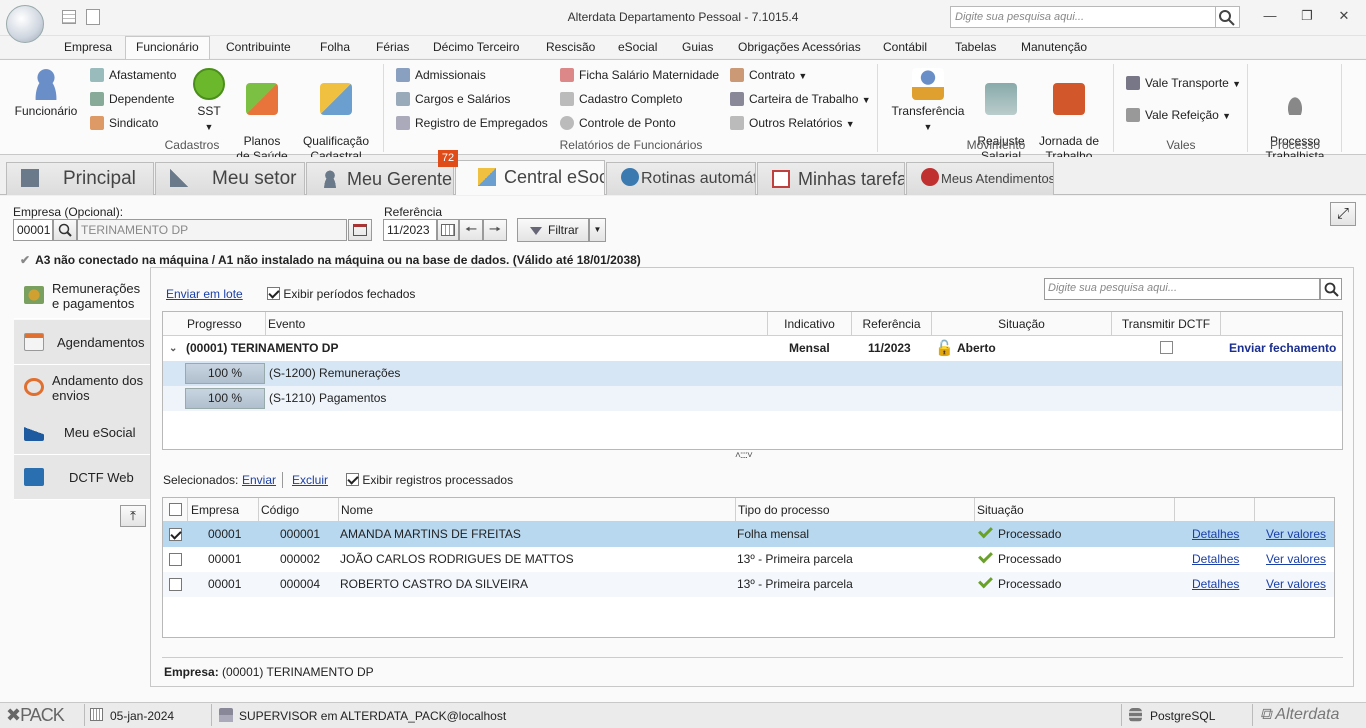  Describe the element at coordinates (597, 230) in the screenshot. I see `filtrar-dropdown-icon: ▼` at that location.